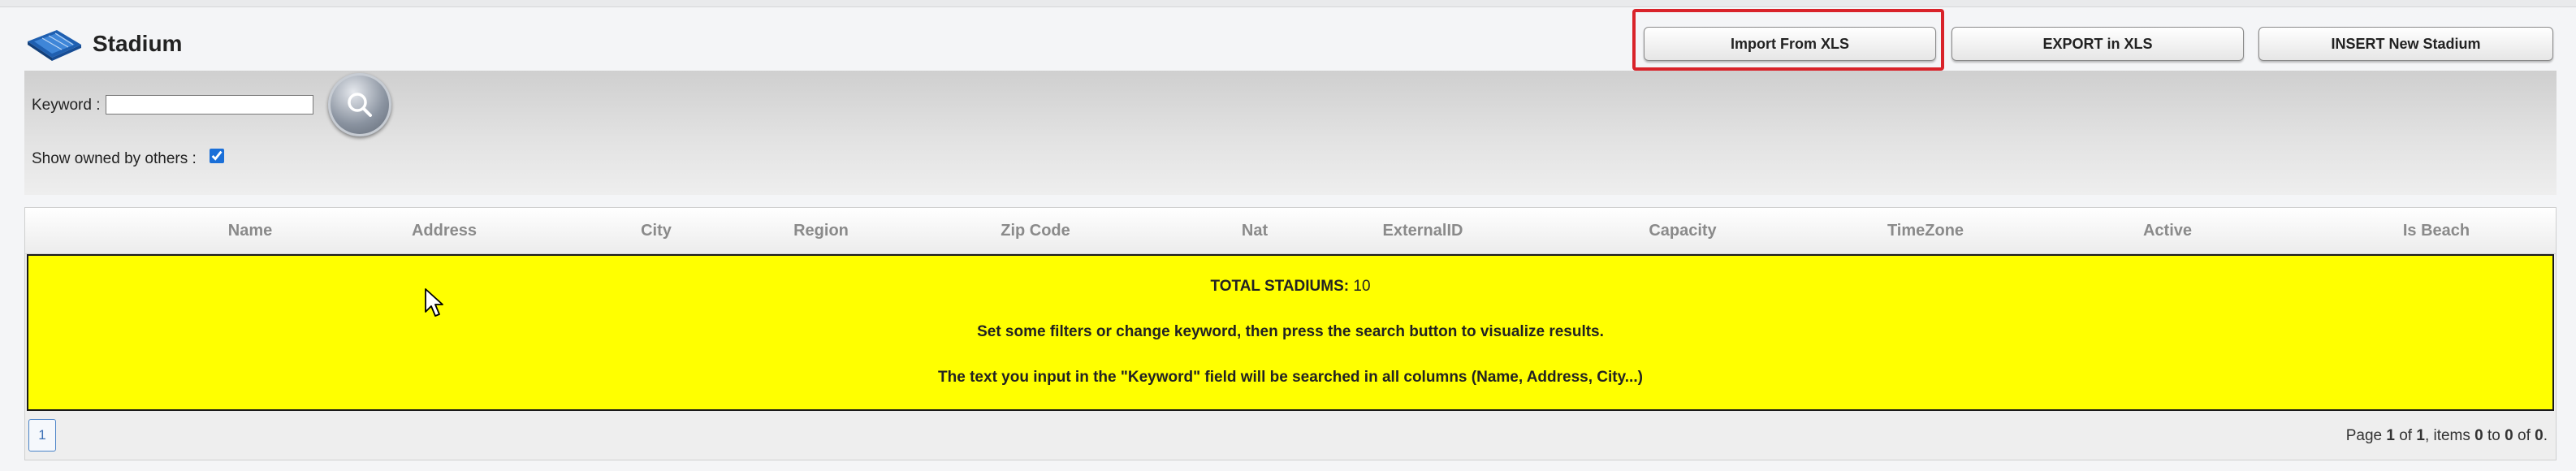  Describe the element at coordinates (2524, 435) in the screenshot. I see `pagination-of-items: of` at that location.